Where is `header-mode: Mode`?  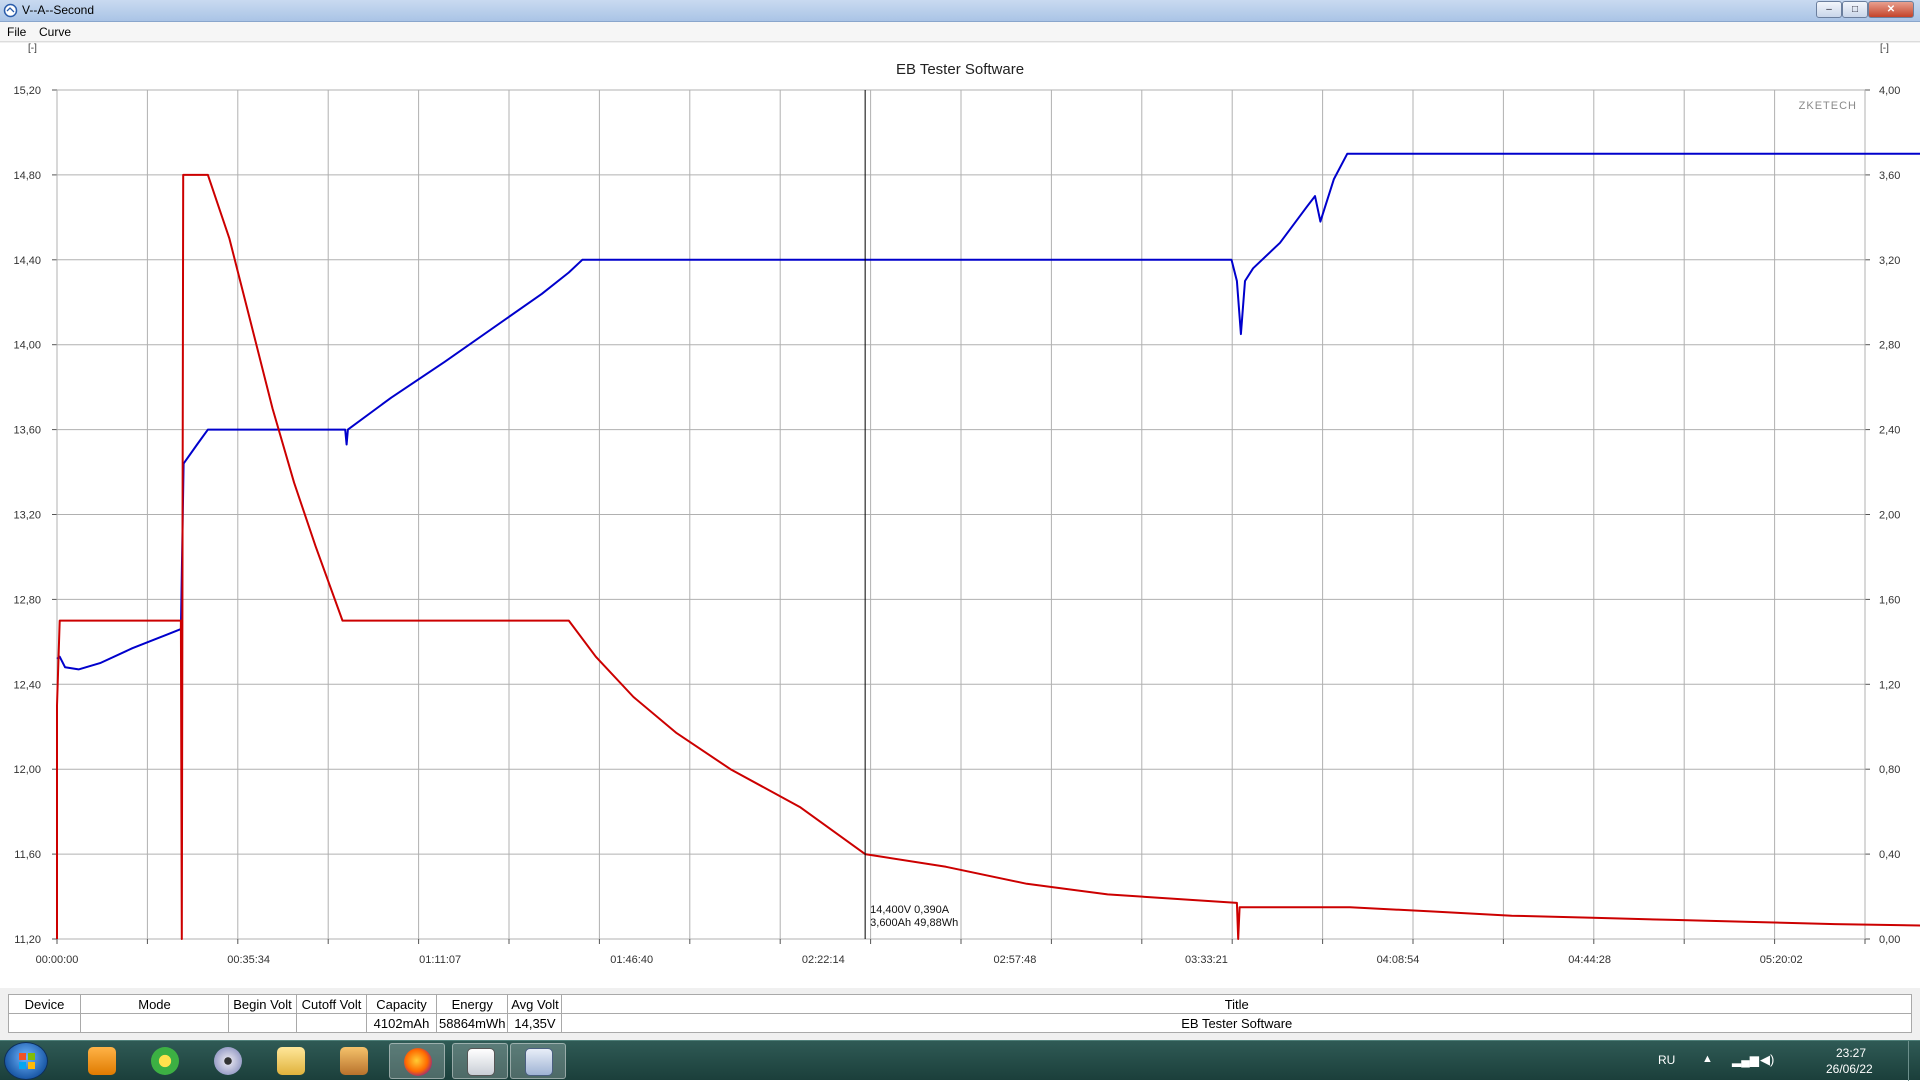
header-mode: Mode is located at coordinates (154, 1004).